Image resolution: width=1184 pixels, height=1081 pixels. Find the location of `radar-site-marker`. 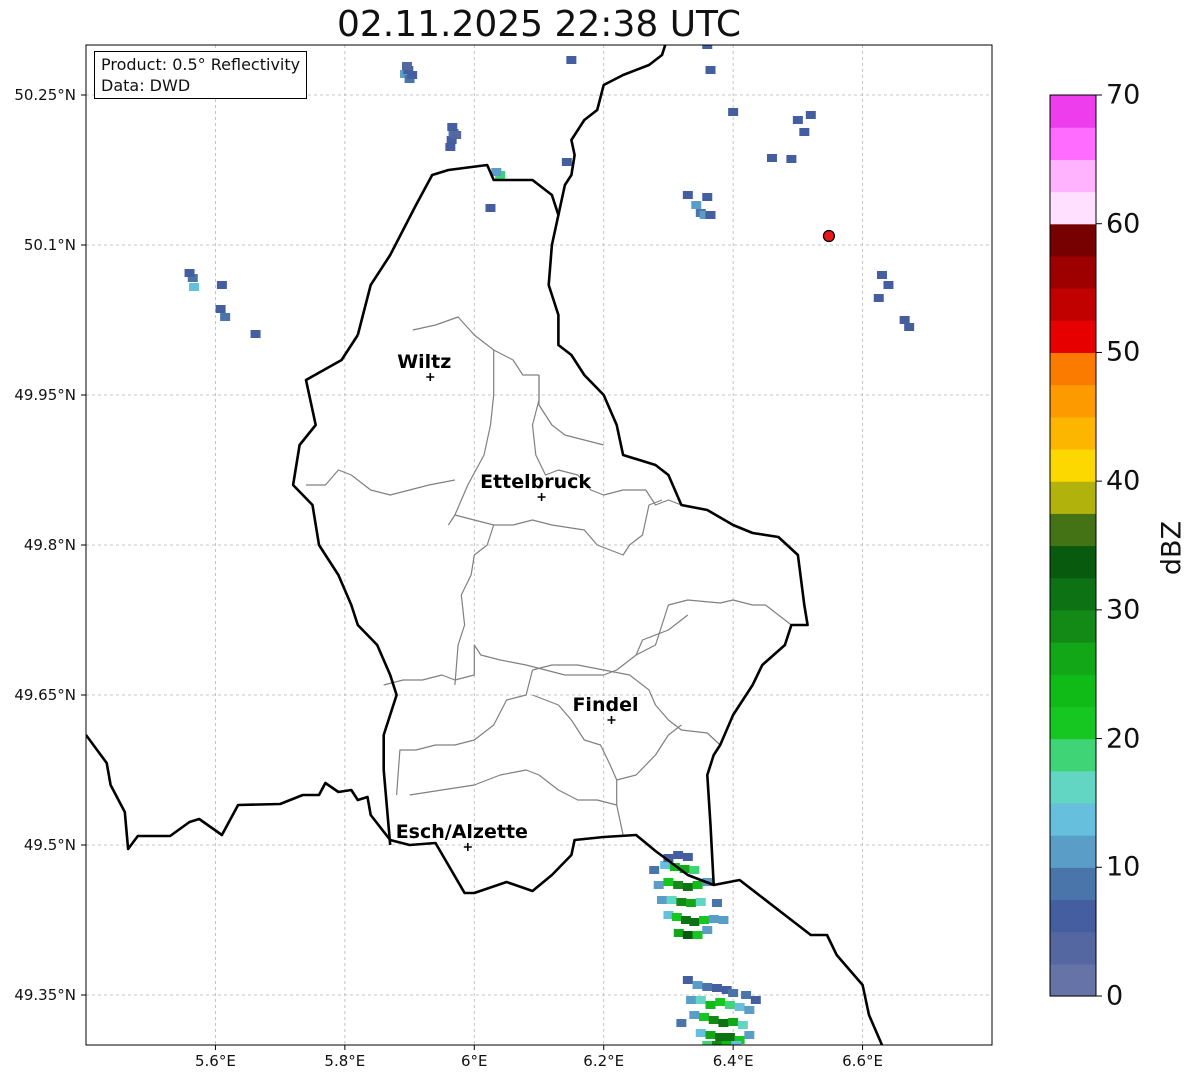

radar-site-marker is located at coordinates (829, 236).